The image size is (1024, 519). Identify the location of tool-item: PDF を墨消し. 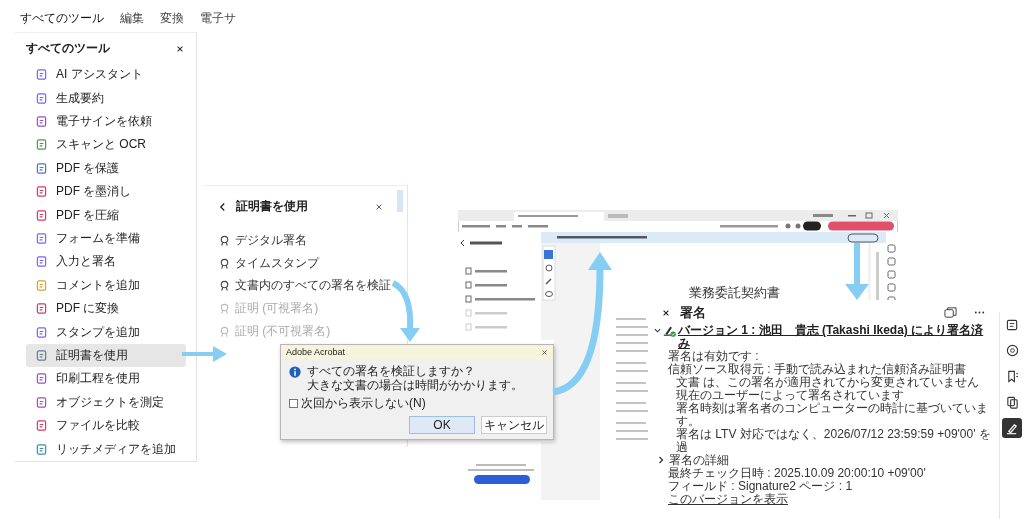
(106, 192).